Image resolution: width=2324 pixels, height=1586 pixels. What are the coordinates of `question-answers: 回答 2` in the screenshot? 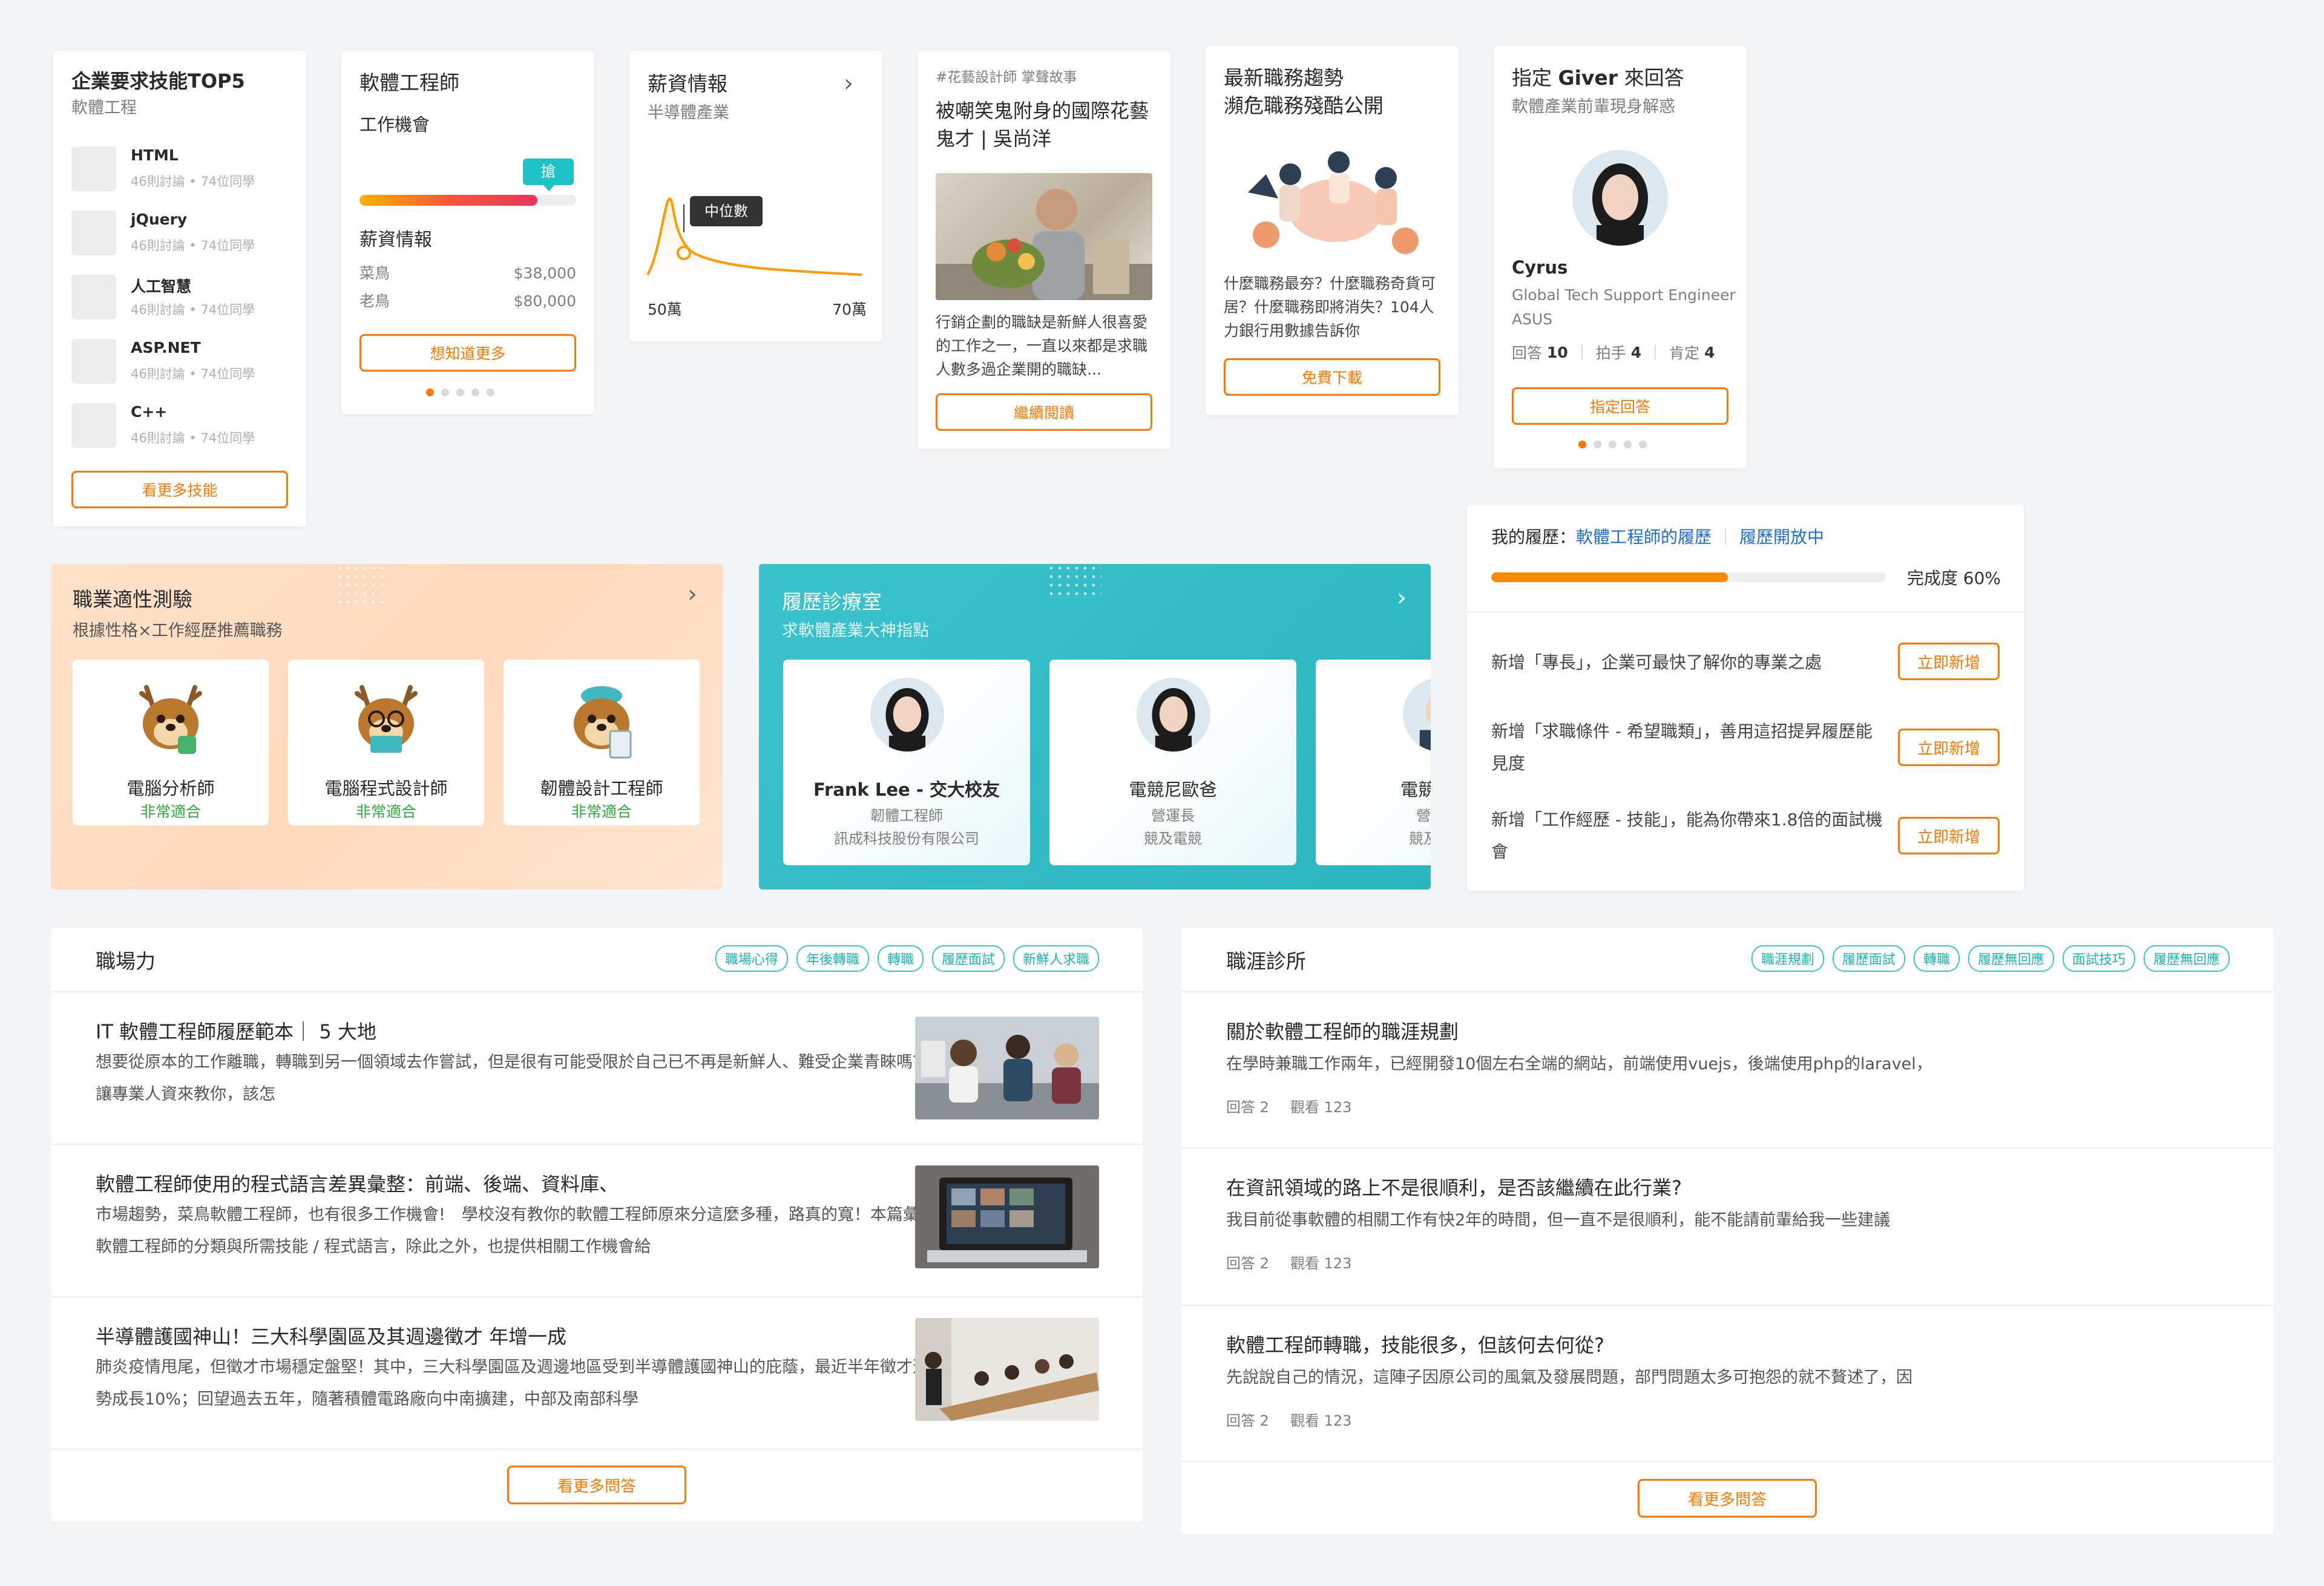 It's located at (1247, 1264).